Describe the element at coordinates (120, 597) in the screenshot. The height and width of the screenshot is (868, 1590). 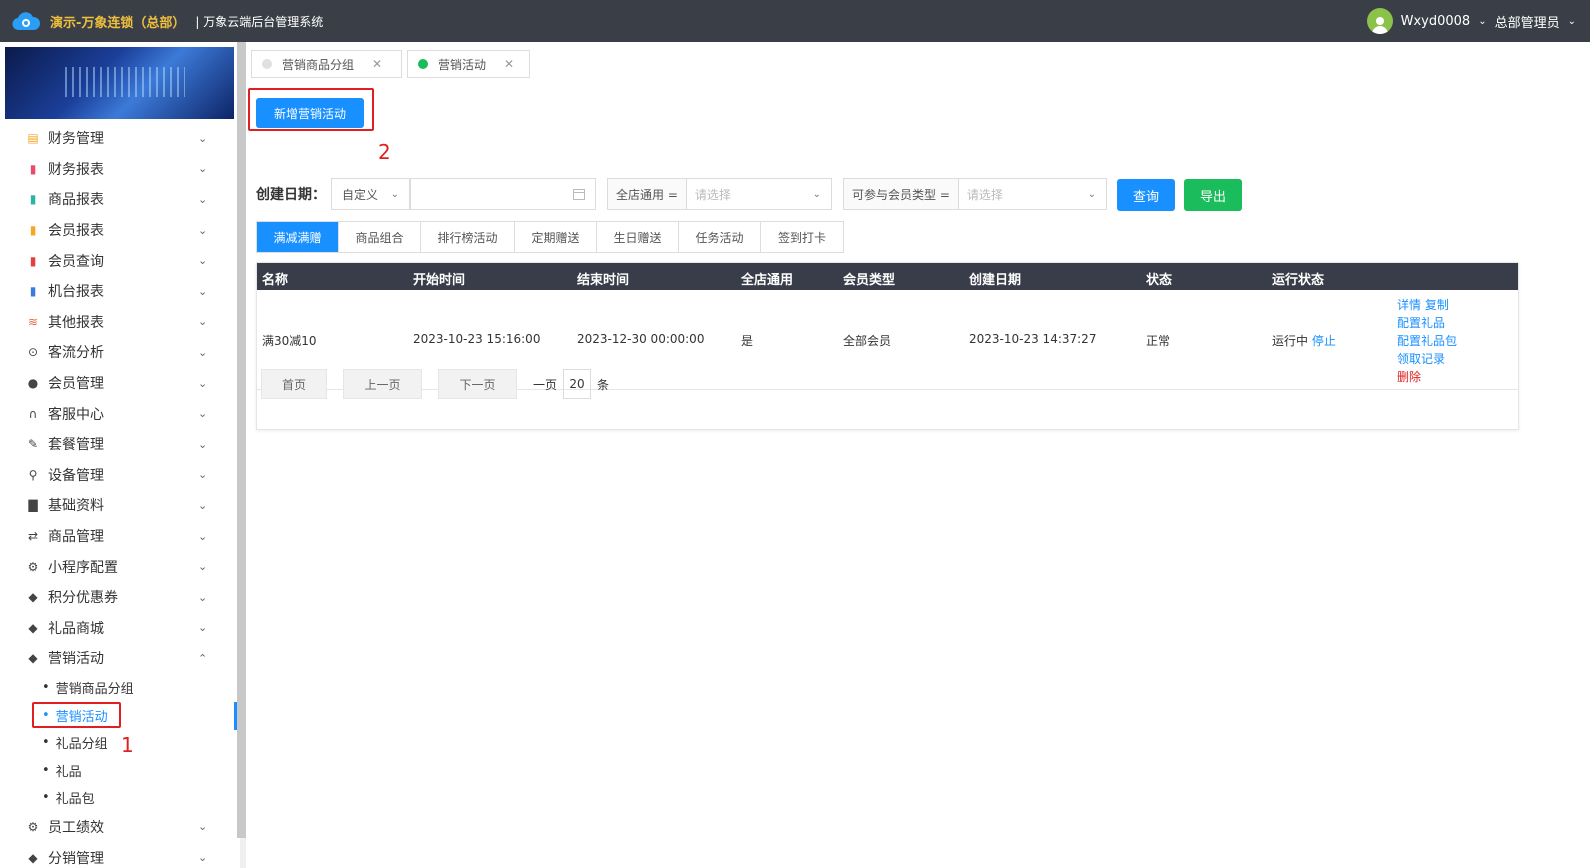
I see `sidebar-item: ◆ 积分优惠券 ⌄` at that location.